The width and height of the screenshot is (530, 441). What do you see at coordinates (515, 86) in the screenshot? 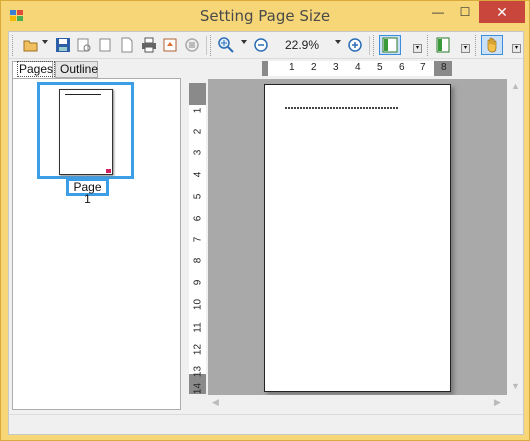
I see `scroll-up-arrow: ▲` at bounding box center [515, 86].